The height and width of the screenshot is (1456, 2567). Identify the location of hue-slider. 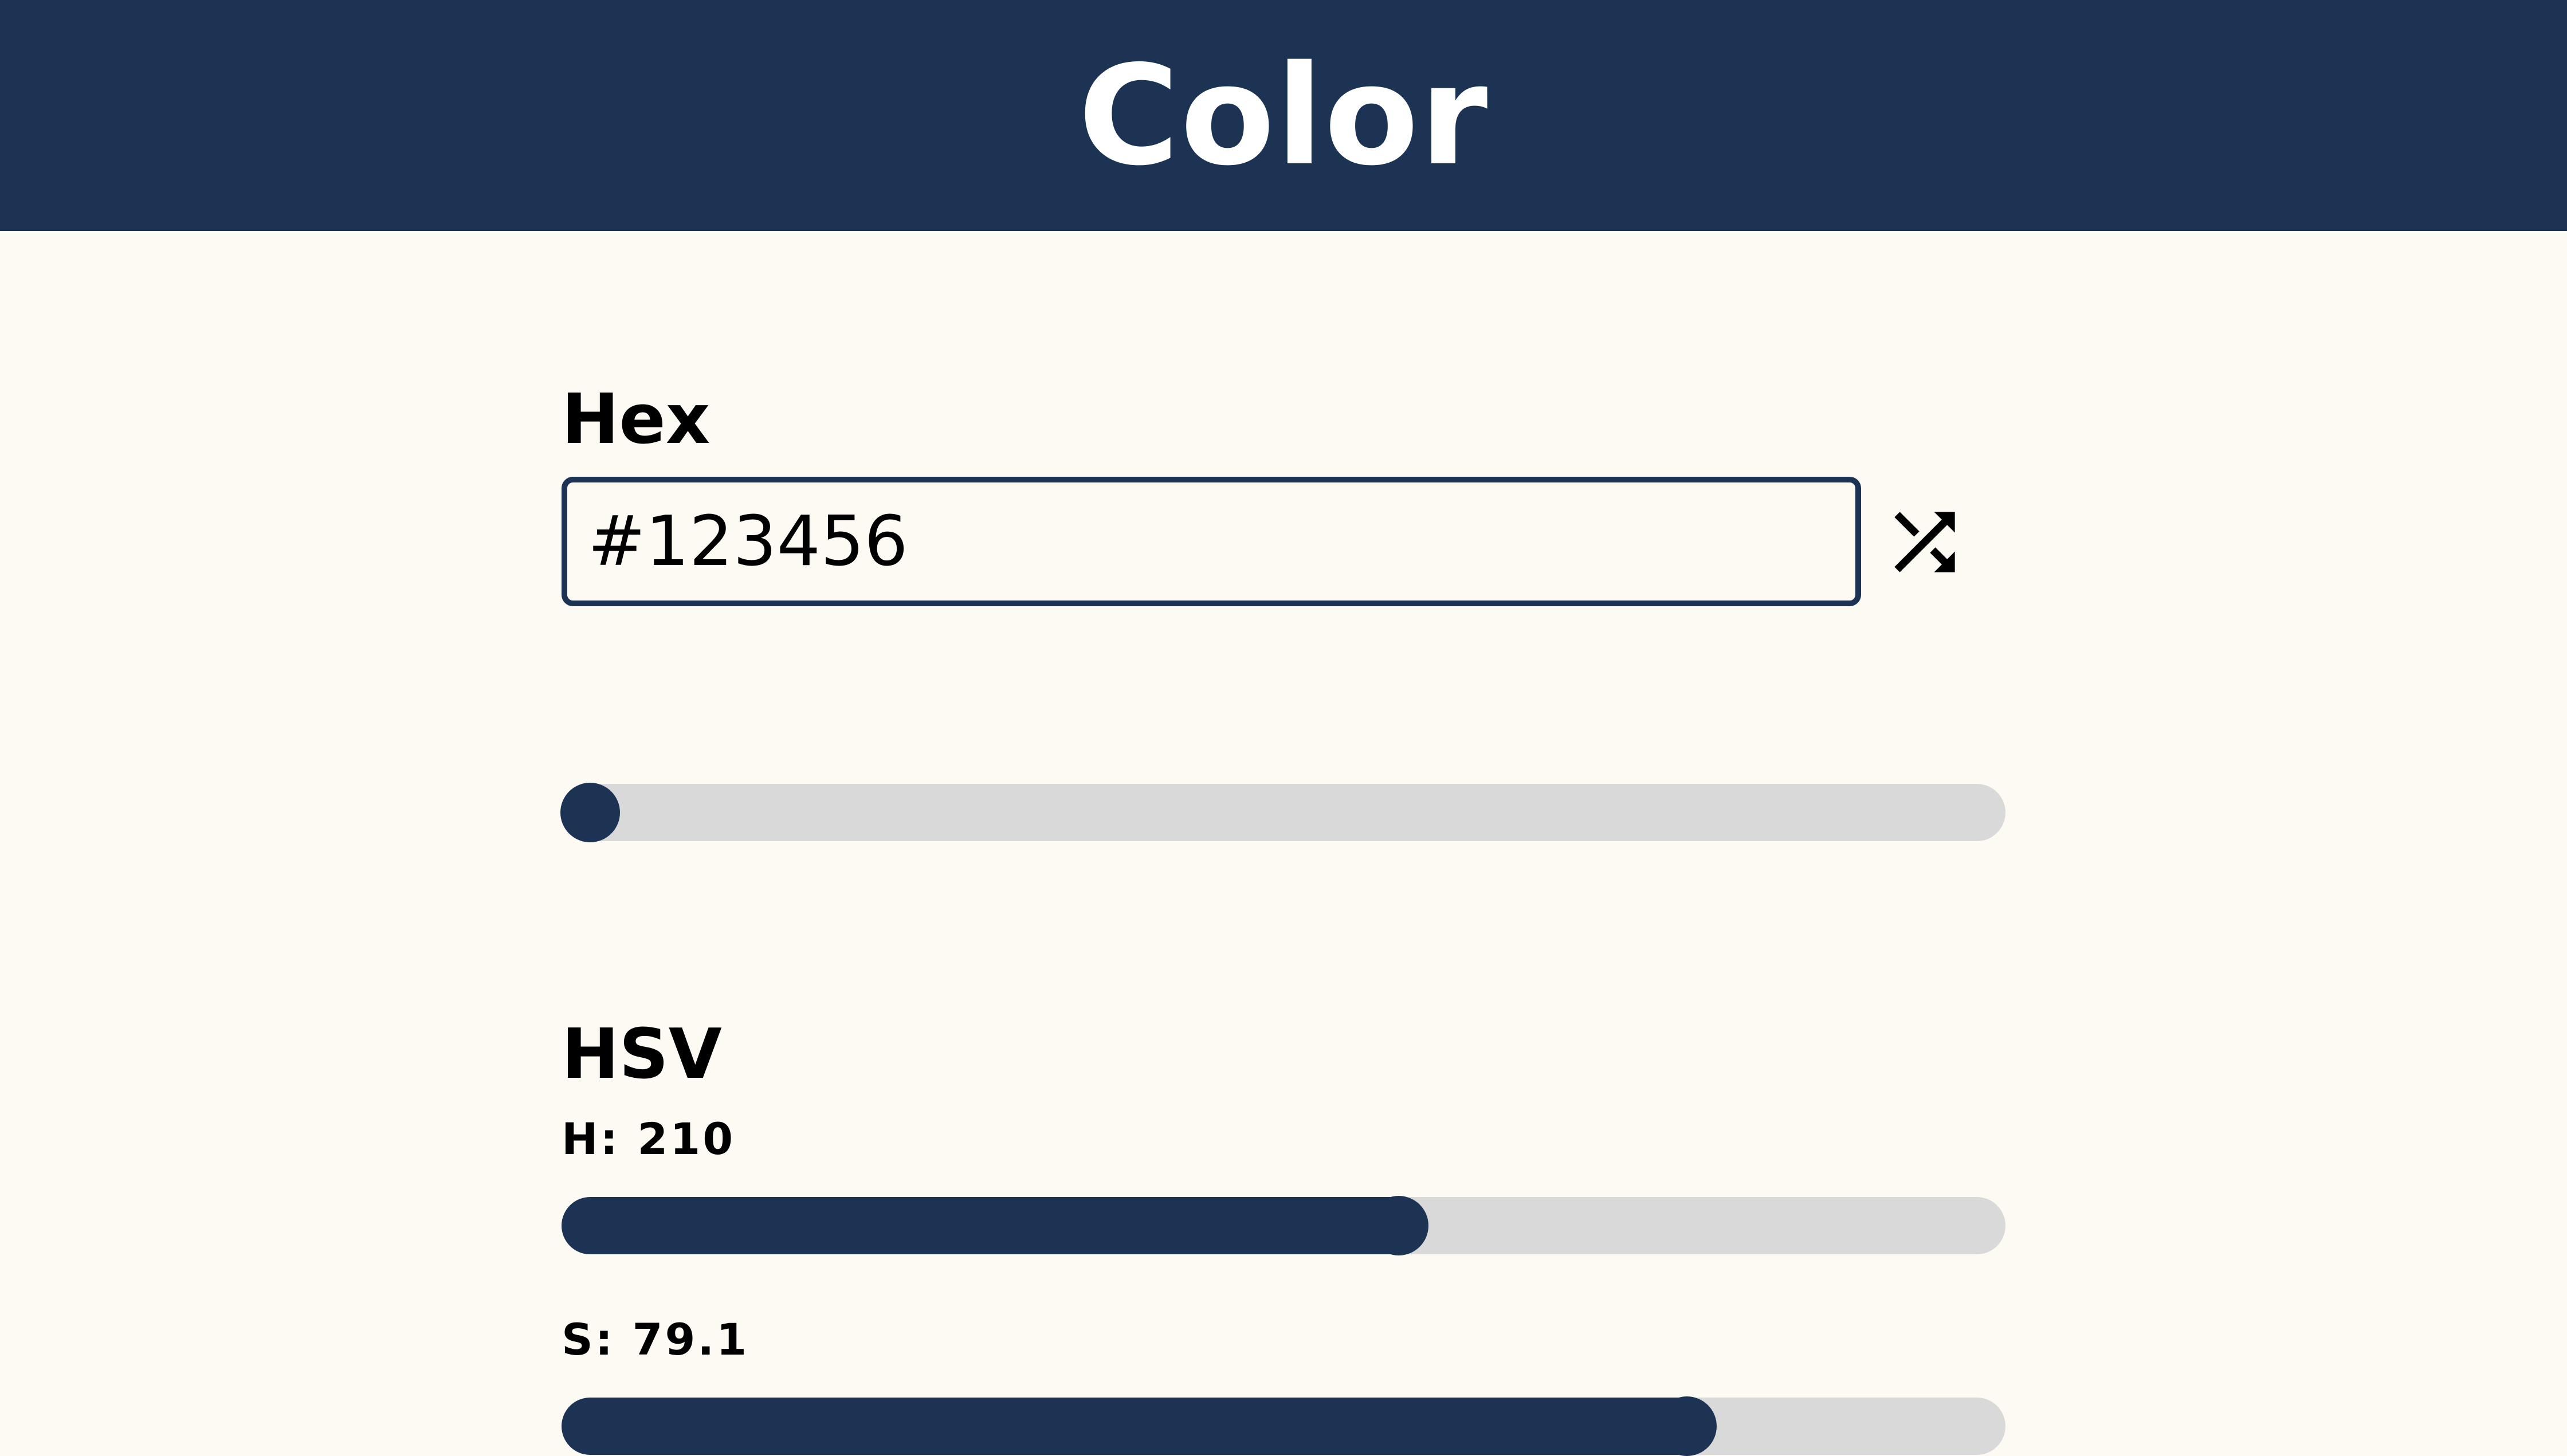
(1283, 1226).